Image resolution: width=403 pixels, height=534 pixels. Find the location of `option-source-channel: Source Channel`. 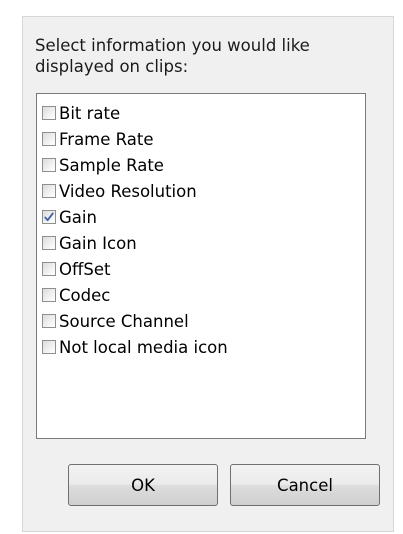

option-source-channel: Source Channel is located at coordinates (115, 321).